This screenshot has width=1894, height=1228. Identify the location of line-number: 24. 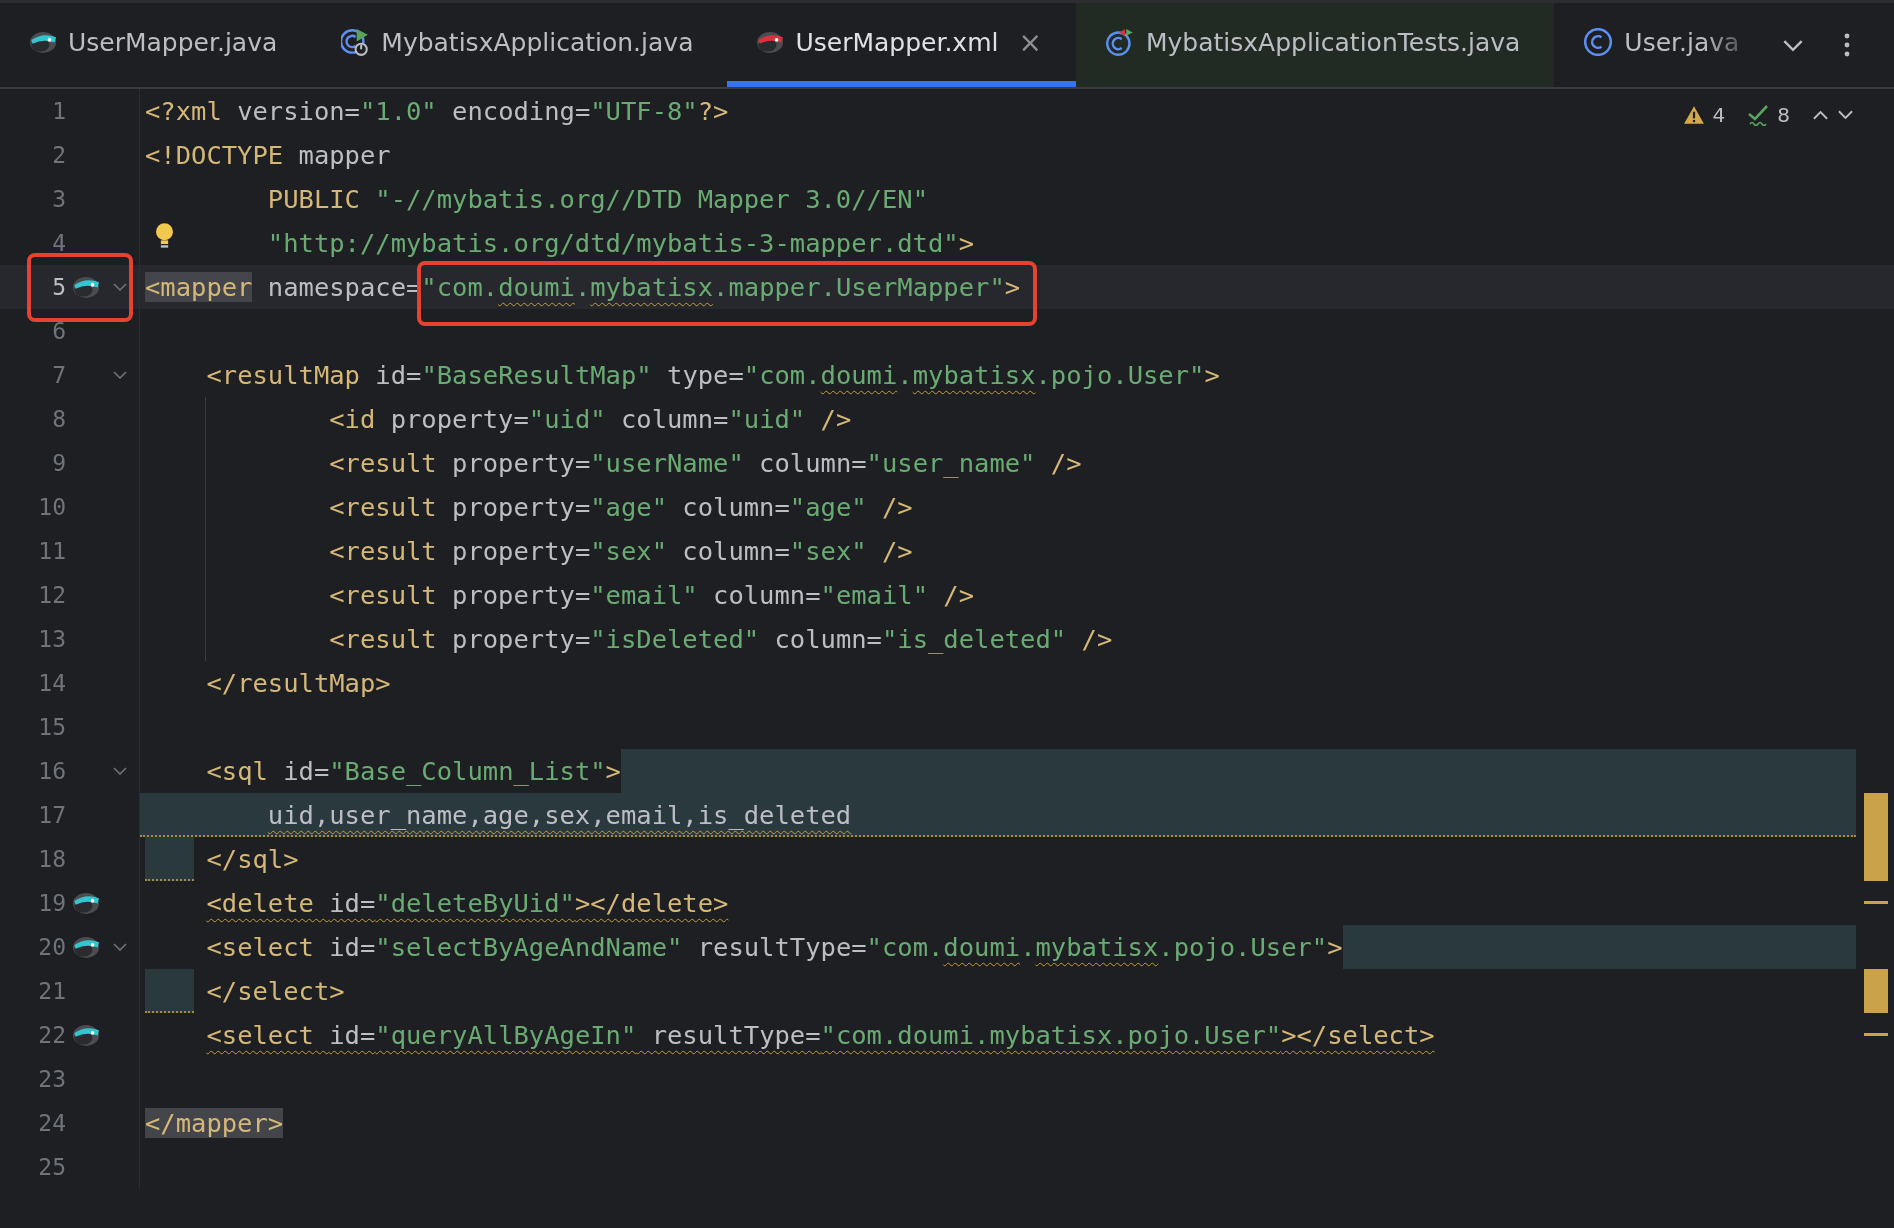
(51, 1123).